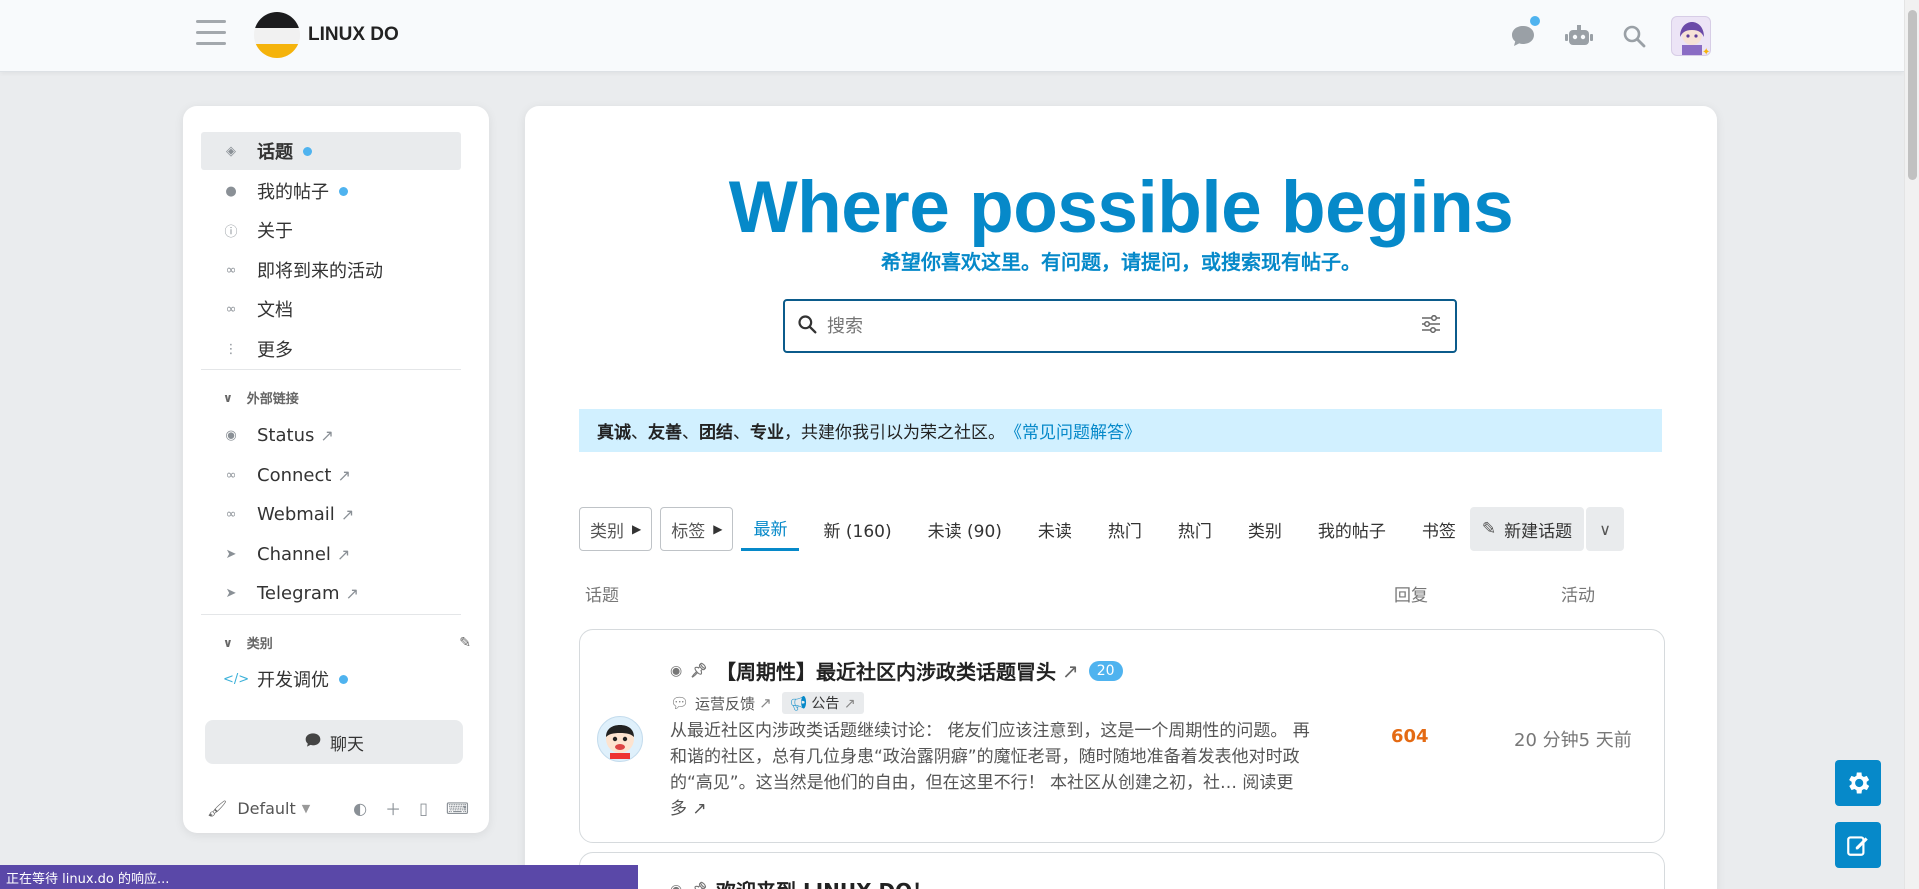  I want to click on user-icon: ●, so click(231, 191).